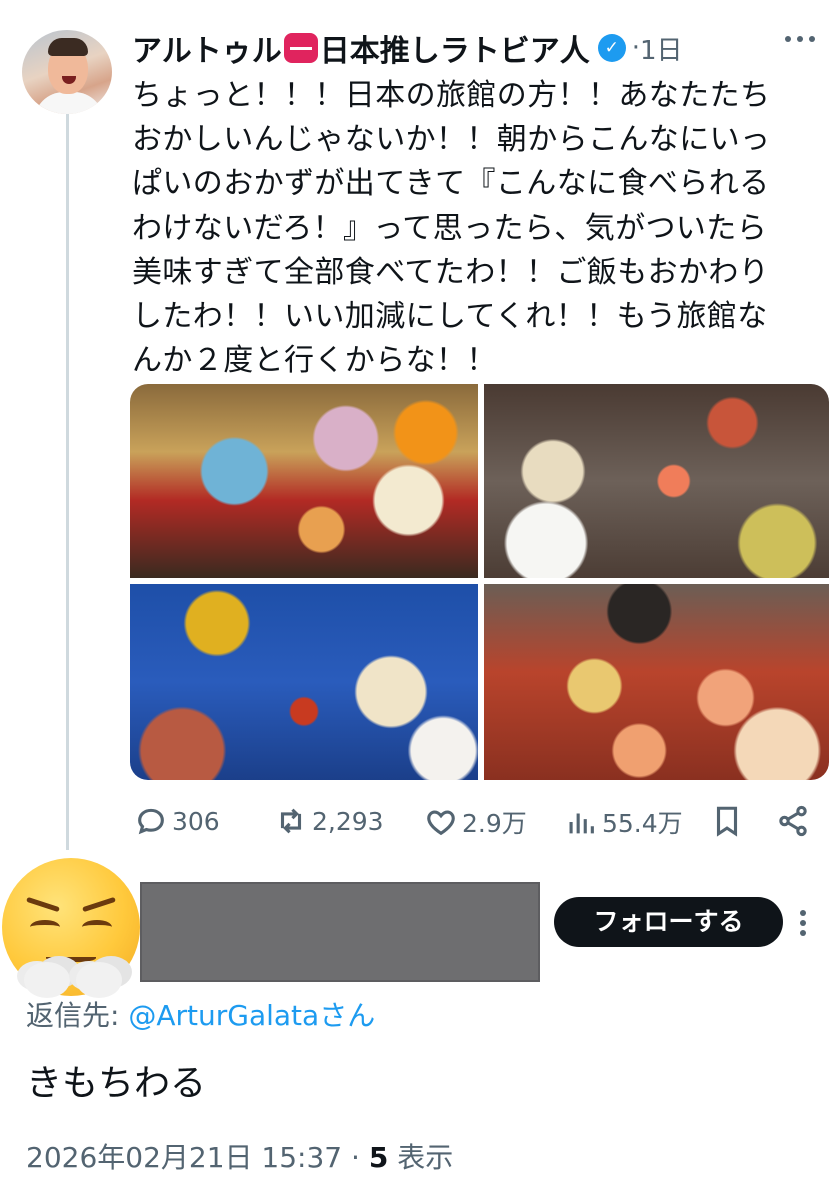 The height and width of the screenshot is (1200, 829). Describe the element at coordinates (668, 922) in the screenshot. I see `follow-button: フォローする` at that location.